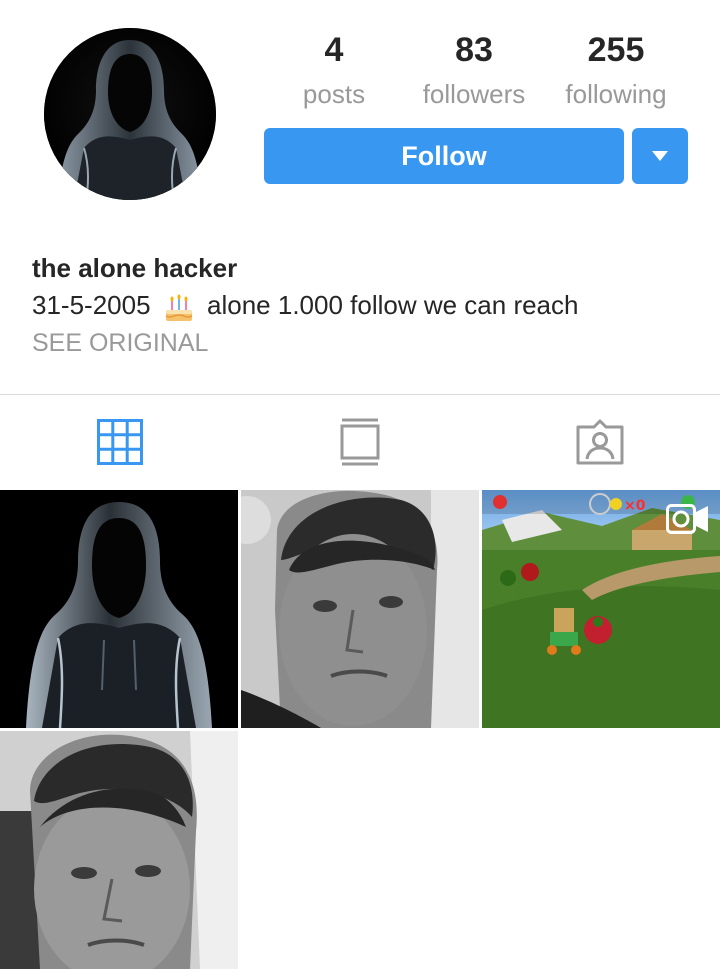 The image size is (720, 980). I want to click on profile-avatar, so click(130, 114).